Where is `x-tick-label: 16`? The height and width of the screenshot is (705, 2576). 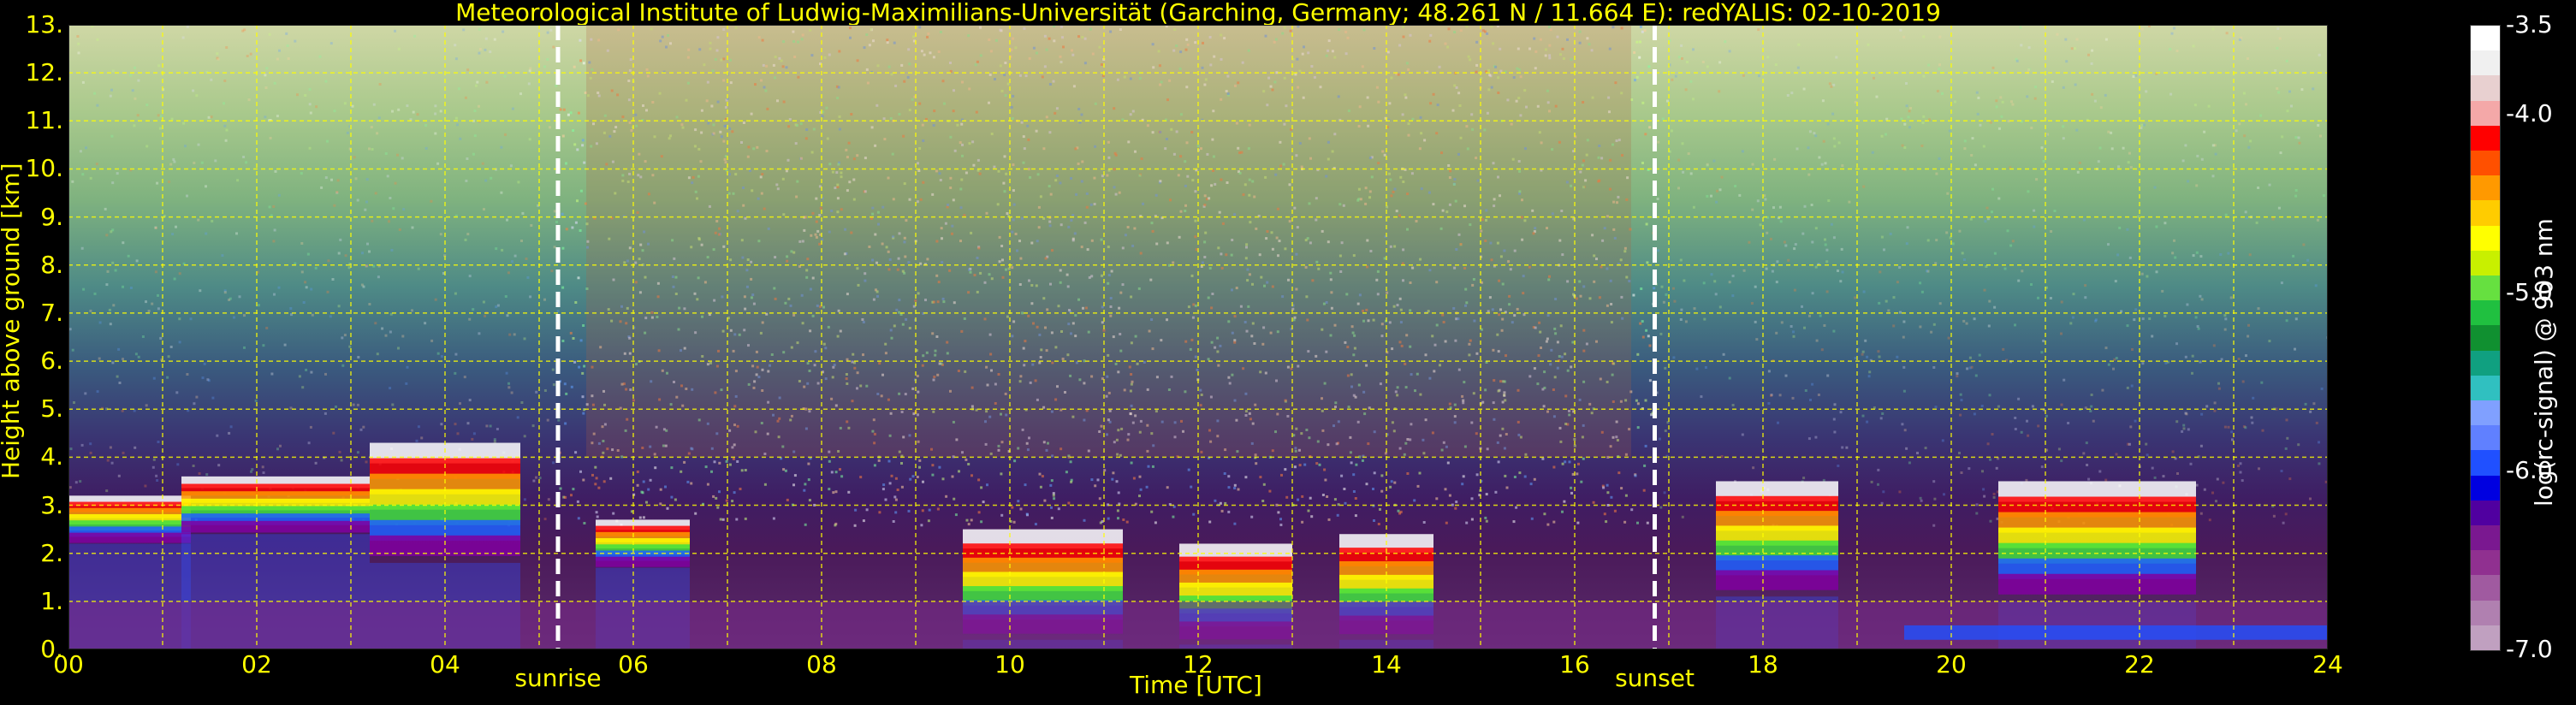
x-tick-label: 16 is located at coordinates (1574, 664).